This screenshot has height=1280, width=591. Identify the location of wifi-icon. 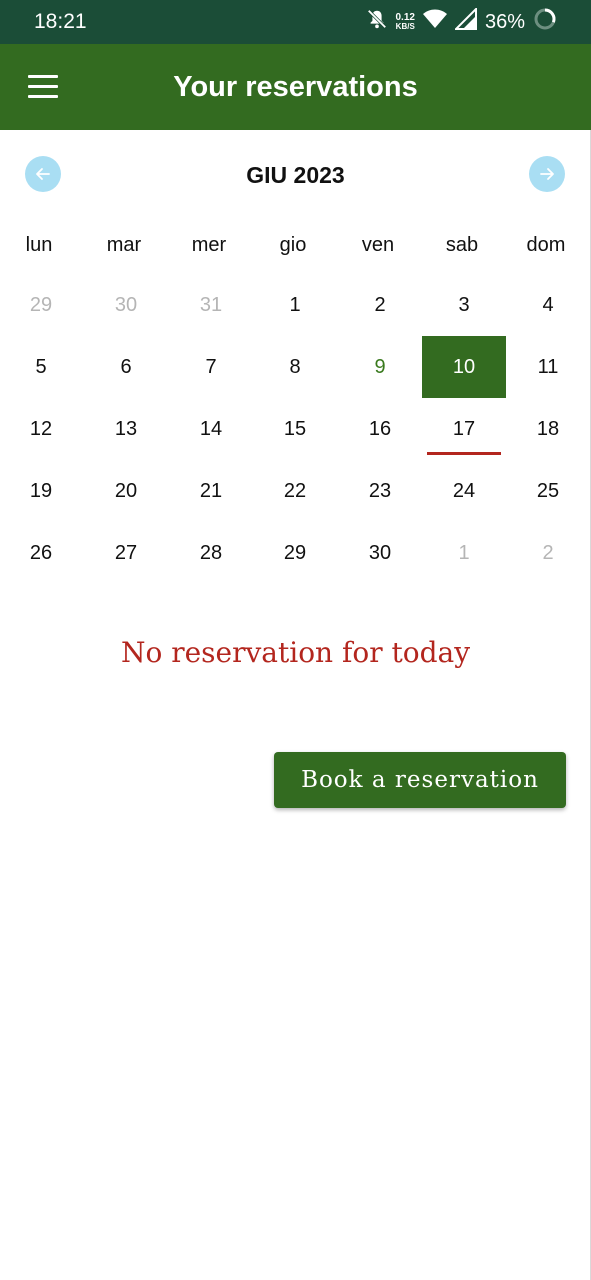
(434, 22).